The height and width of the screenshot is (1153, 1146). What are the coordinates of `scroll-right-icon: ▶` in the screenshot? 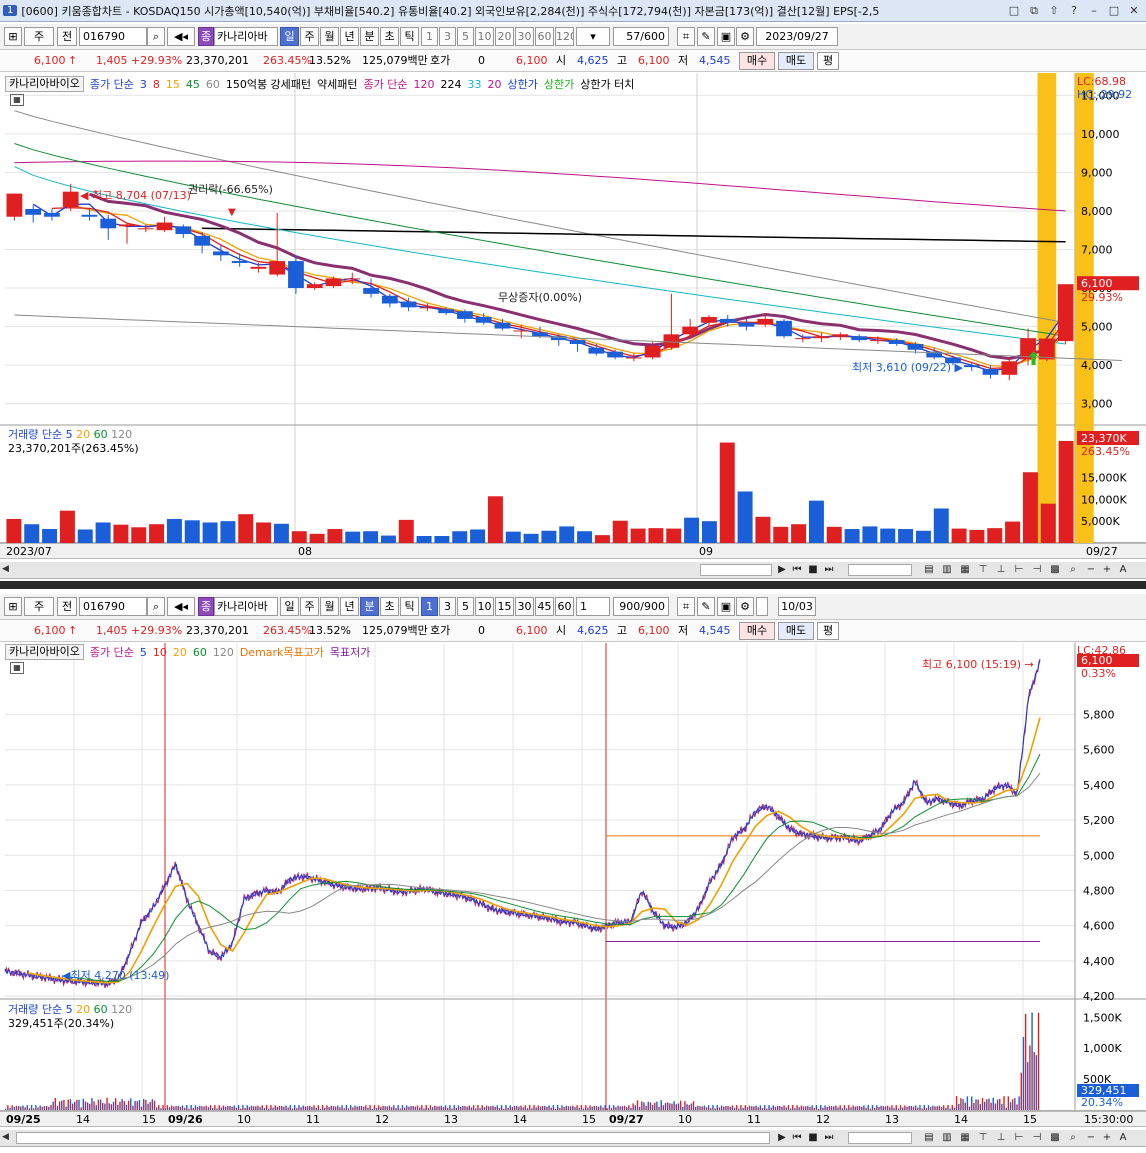 It's located at (782, 1138).